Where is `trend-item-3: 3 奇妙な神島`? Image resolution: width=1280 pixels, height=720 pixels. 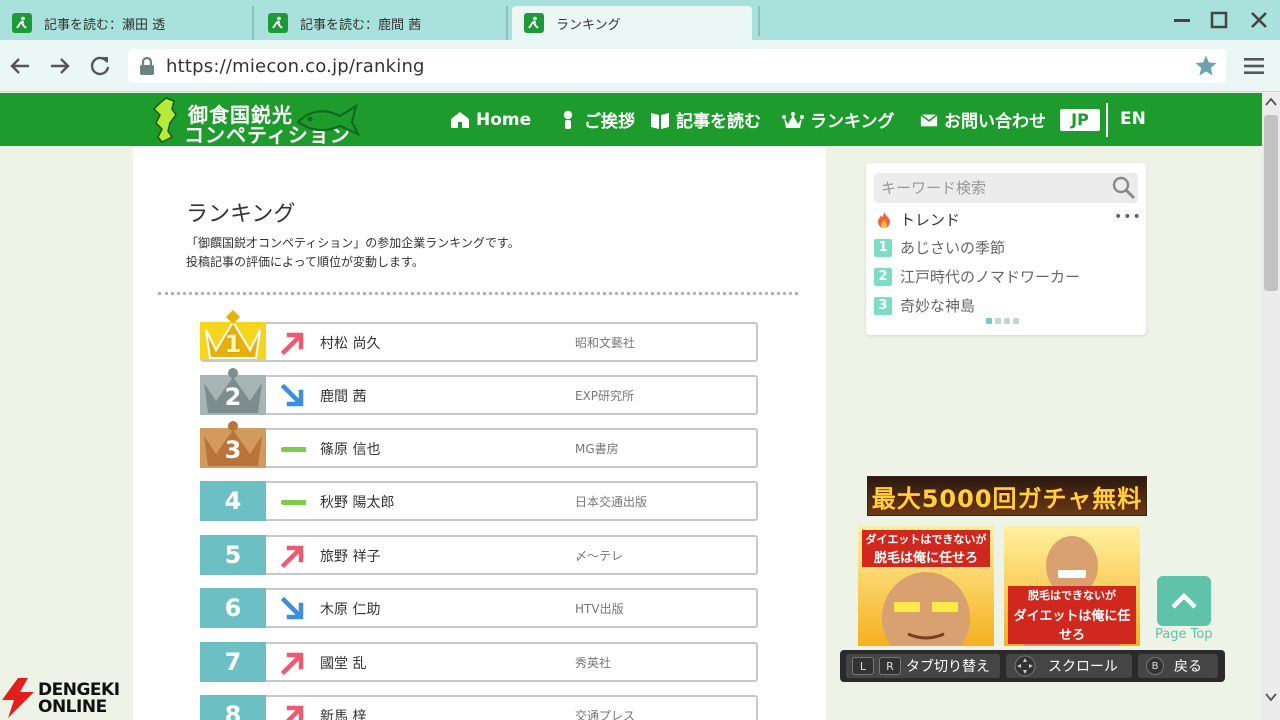
trend-item-3: 3 奇妙な神島 is located at coordinates (924, 305).